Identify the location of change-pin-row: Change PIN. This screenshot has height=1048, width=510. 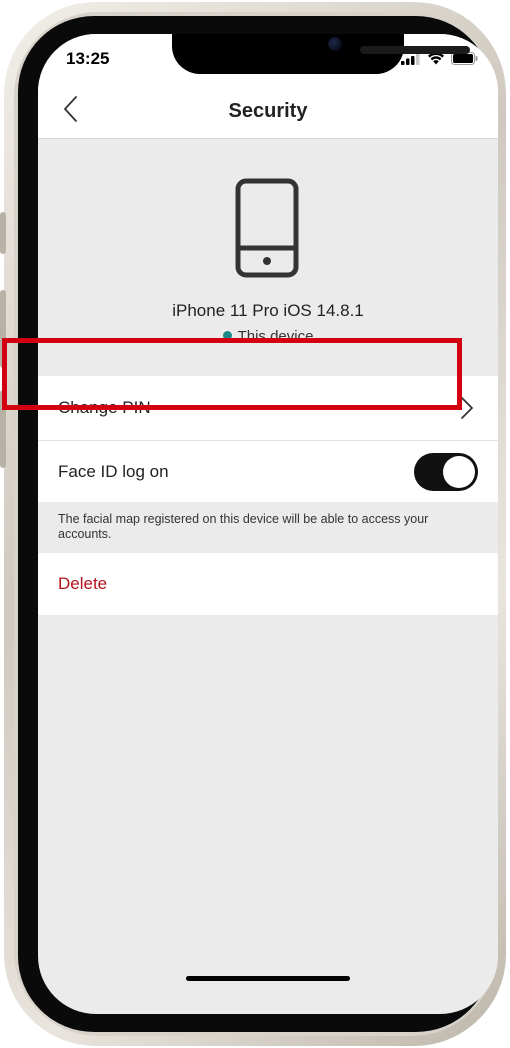
(268, 408).